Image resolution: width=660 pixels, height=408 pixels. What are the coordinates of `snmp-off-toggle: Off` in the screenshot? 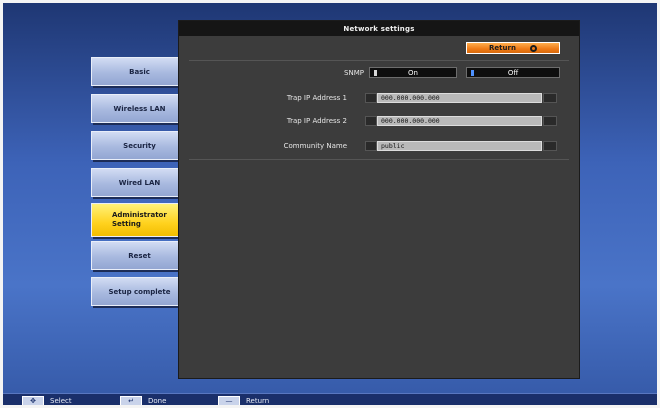 It's located at (513, 72).